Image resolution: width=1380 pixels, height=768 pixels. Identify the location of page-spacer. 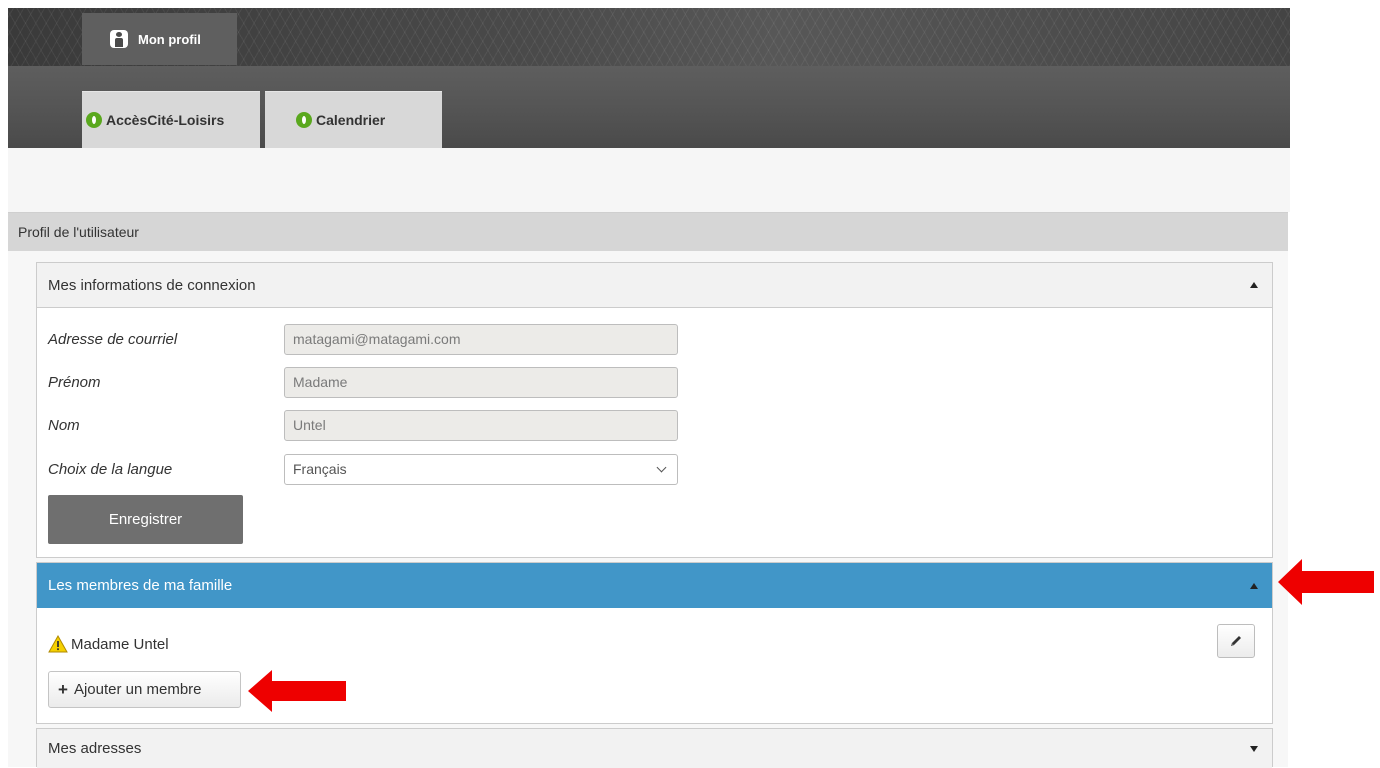
(649, 180).